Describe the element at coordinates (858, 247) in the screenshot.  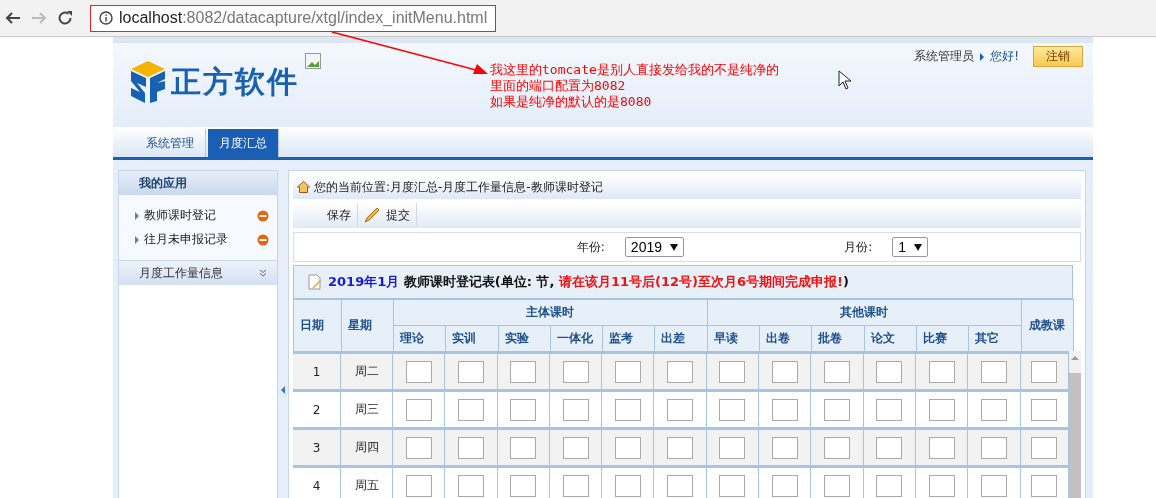
I see `filter-label: 月份:` at that location.